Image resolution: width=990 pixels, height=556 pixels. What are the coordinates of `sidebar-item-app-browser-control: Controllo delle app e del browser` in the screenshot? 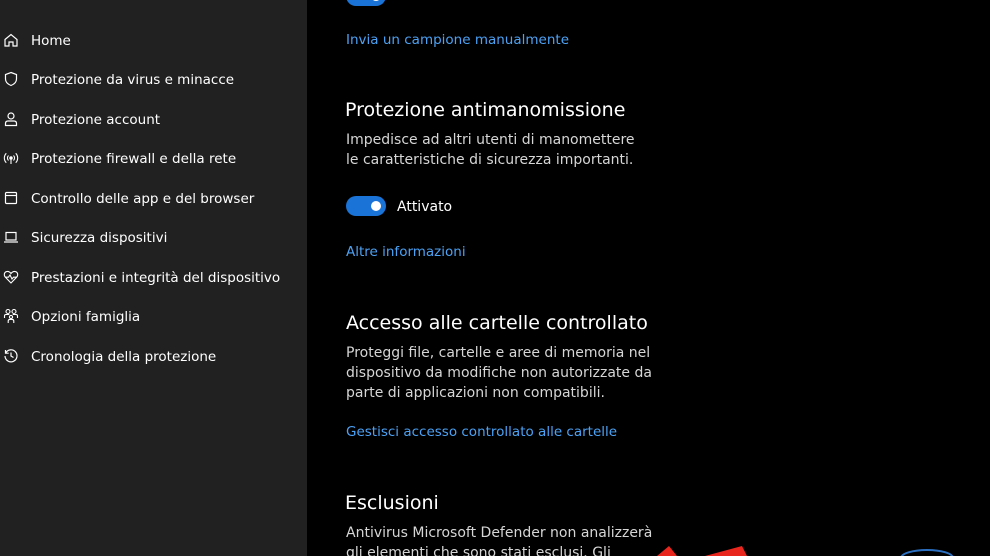 It's located at (153, 199).